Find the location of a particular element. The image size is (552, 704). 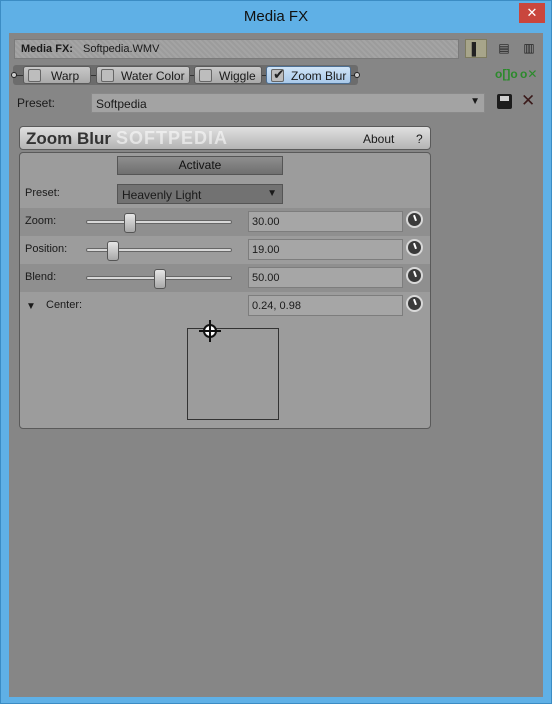

zoom-value: 30.00 is located at coordinates (266, 222).